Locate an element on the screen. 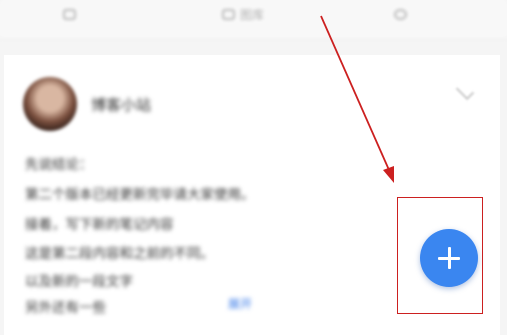 The height and width of the screenshot is (335, 507). plus-icon is located at coordinates (449, 258).